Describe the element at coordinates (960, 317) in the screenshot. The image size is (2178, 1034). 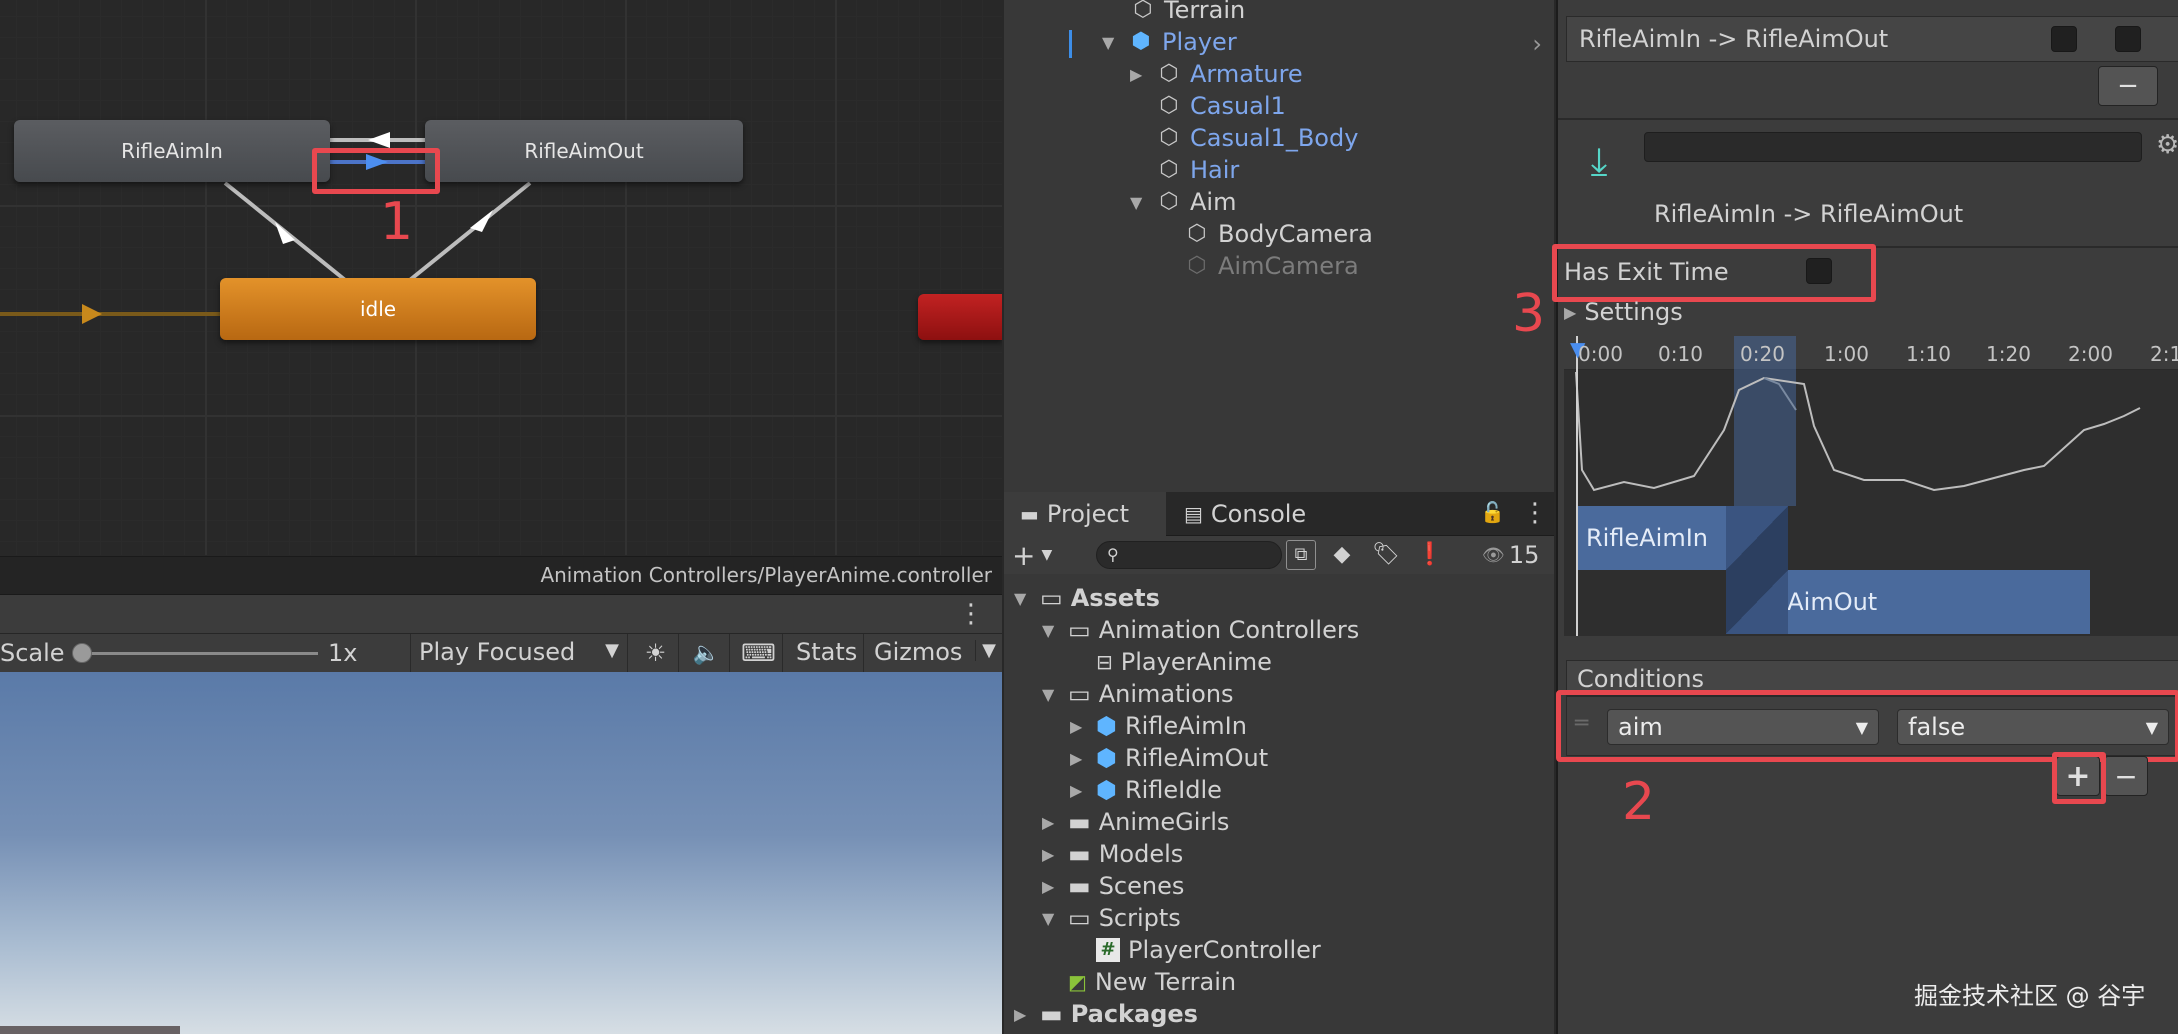
I see `state-any-state` at that location.